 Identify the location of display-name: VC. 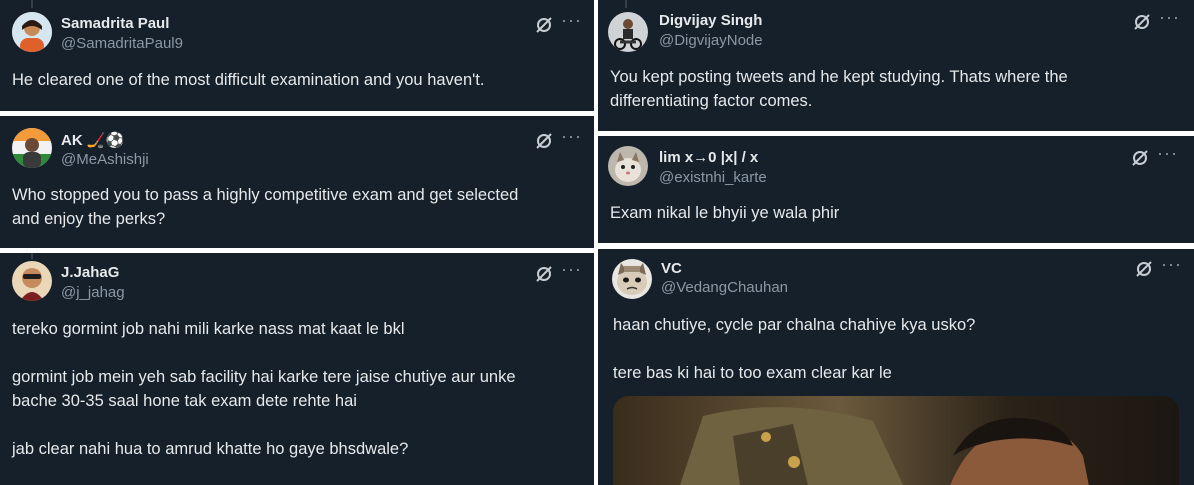
(671, 268).